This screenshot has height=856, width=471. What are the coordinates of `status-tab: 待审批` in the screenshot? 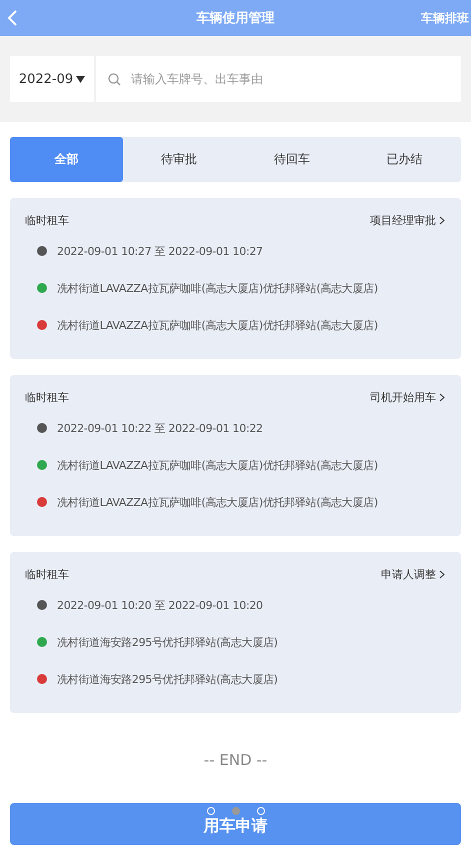 It's located at (179, 159).